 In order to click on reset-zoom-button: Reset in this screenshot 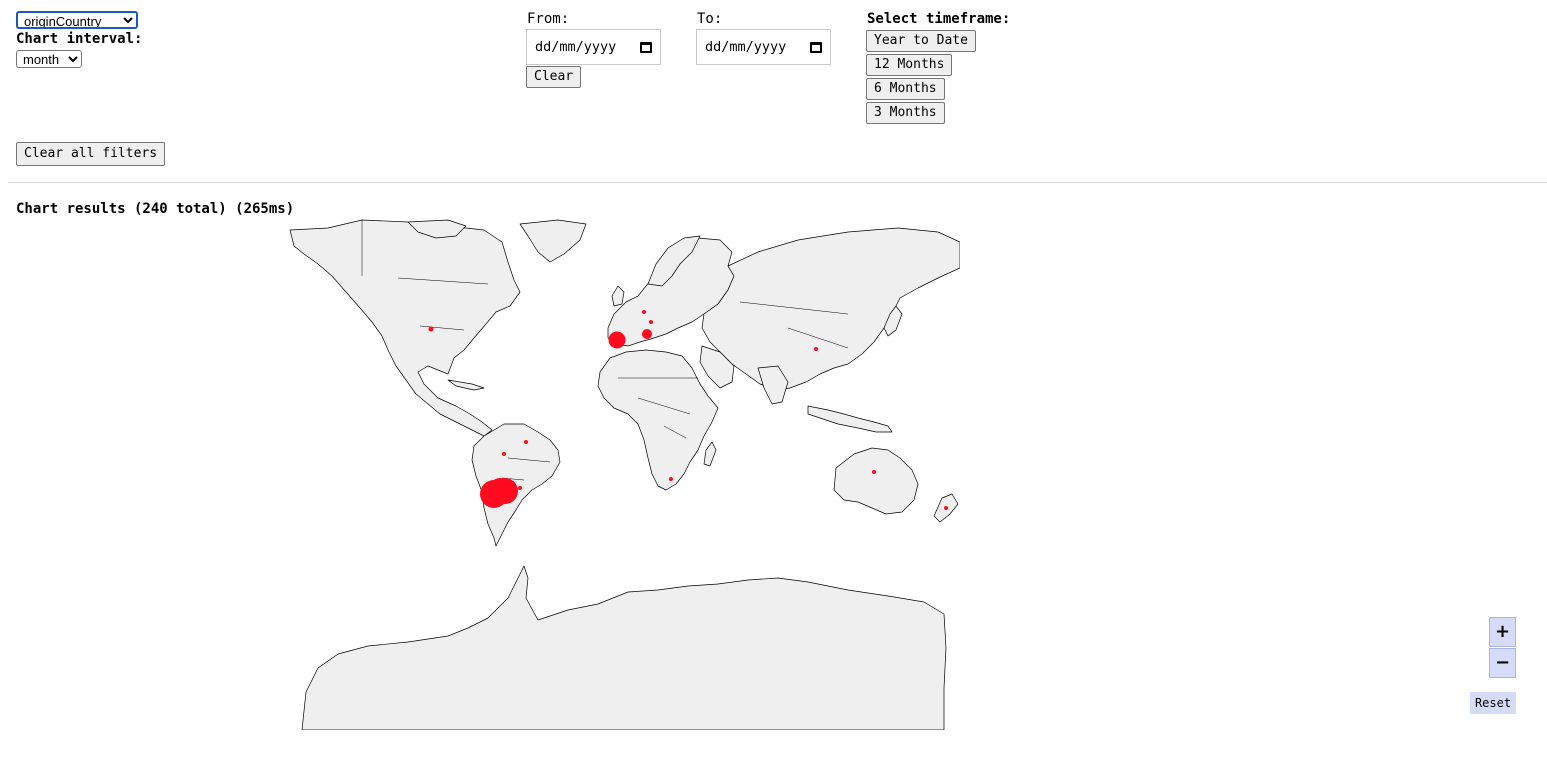, I will do `click(1493, 703)`.